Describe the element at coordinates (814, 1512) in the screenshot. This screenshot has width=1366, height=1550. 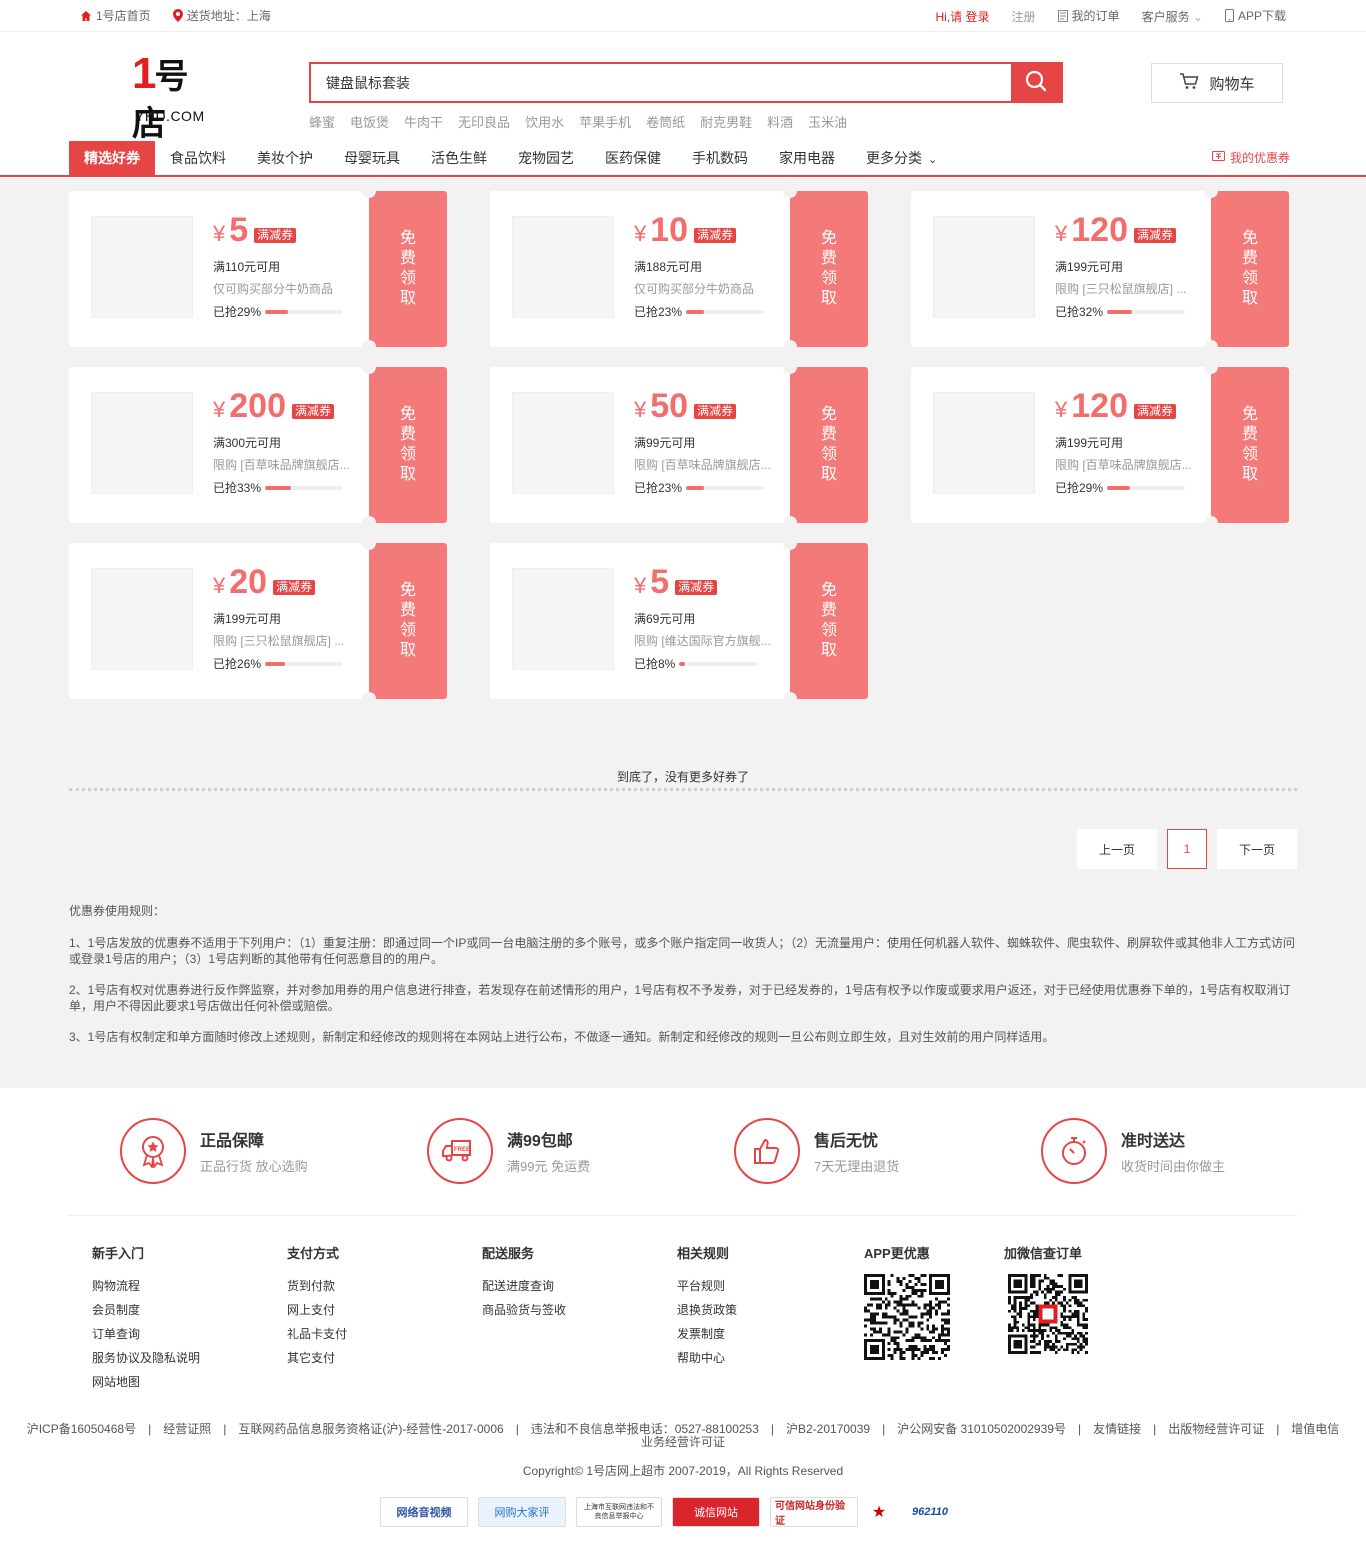
I see `badge-trusted: 可信网站身份验证` at that location.